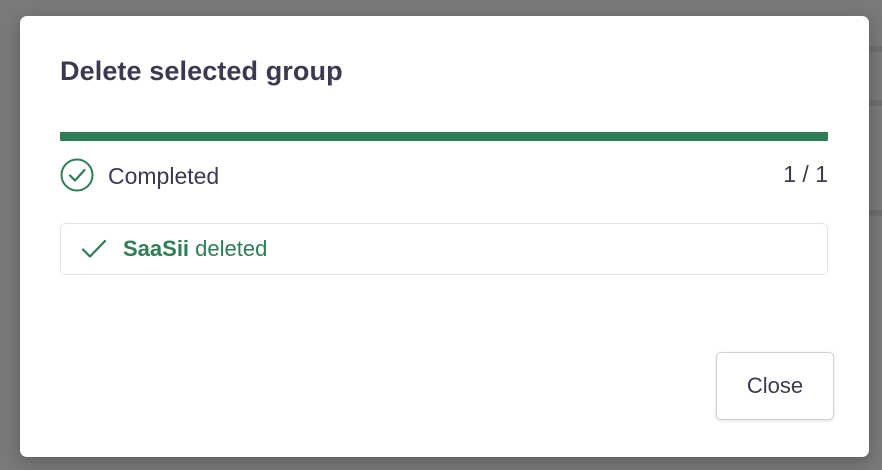 The width and height of the screenshot is (882, 470). I want to click on result-list-item: SaaSii deleted, so click(444, 249).